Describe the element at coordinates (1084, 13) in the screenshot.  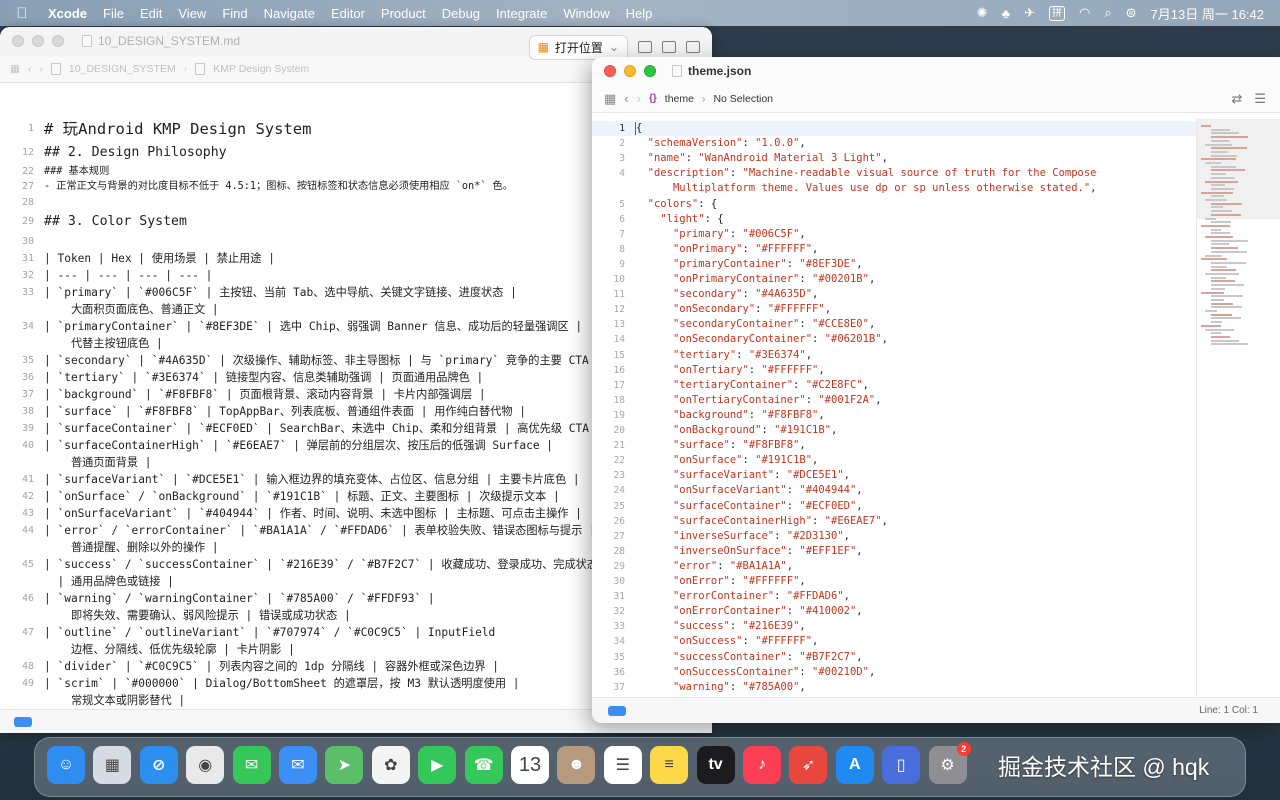
I see `wifi-icon: ◠` at that location.